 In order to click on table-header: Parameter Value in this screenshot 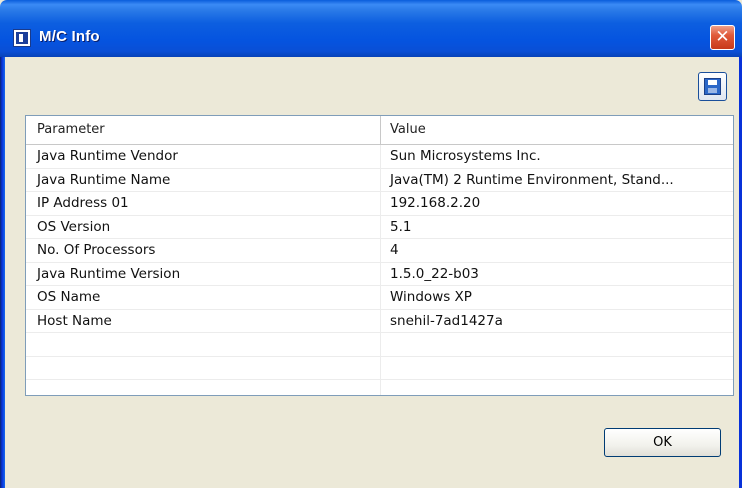, I will do `click(379, 130)`.